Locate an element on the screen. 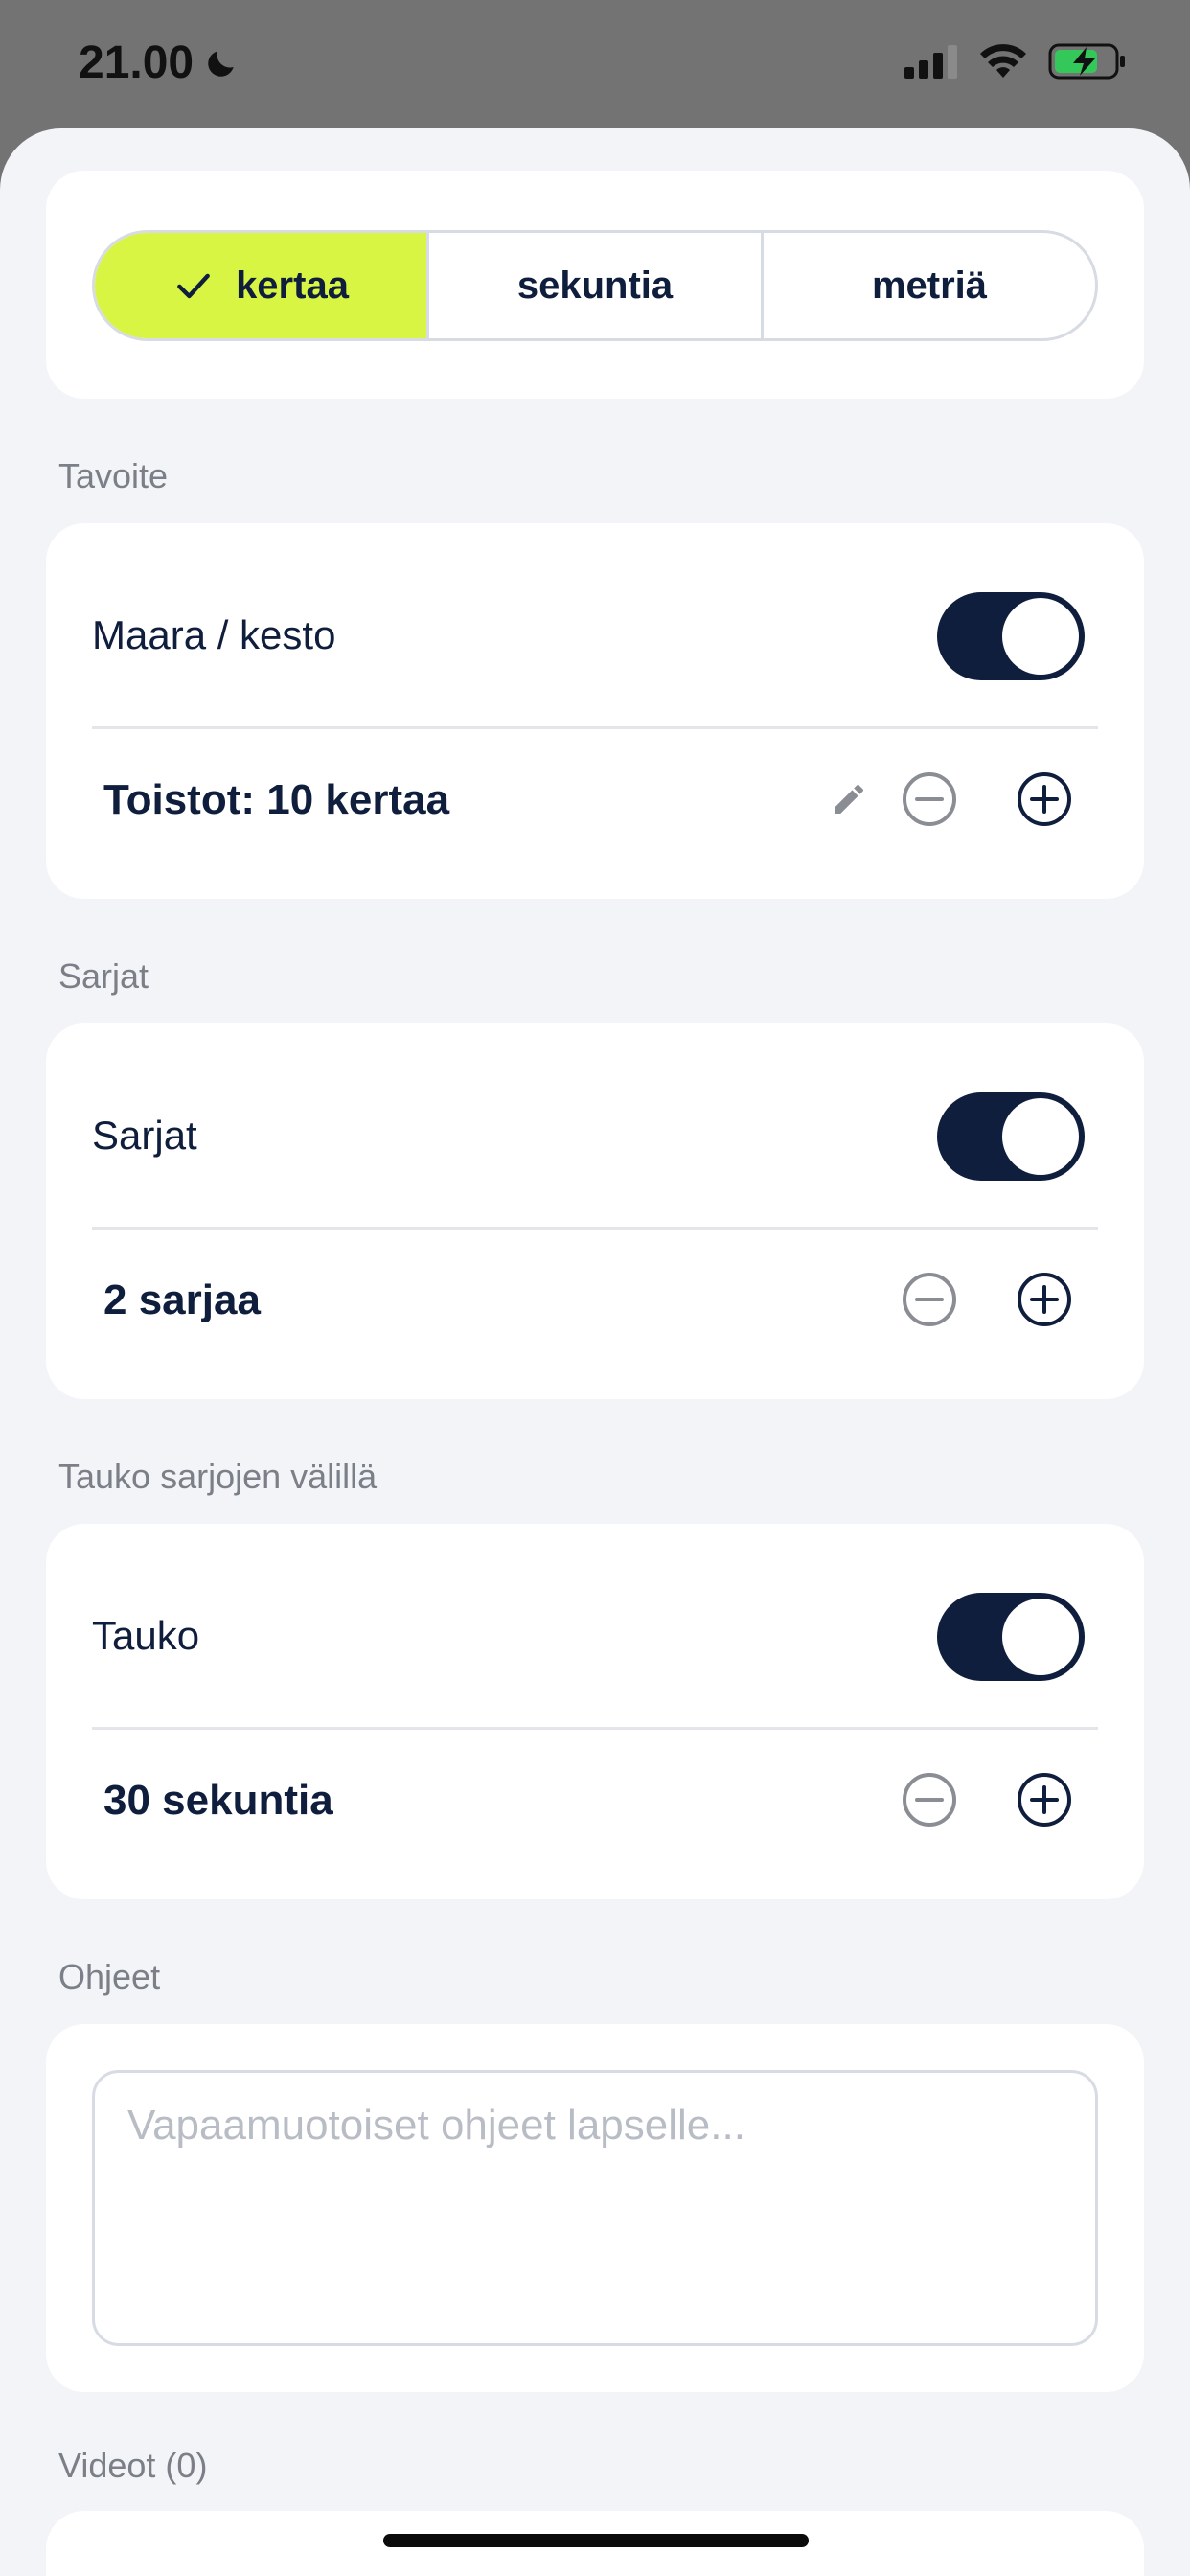 This screenshot has height=2576, width=1190. segment-metria: metriä is located at coordinates (930, 285).